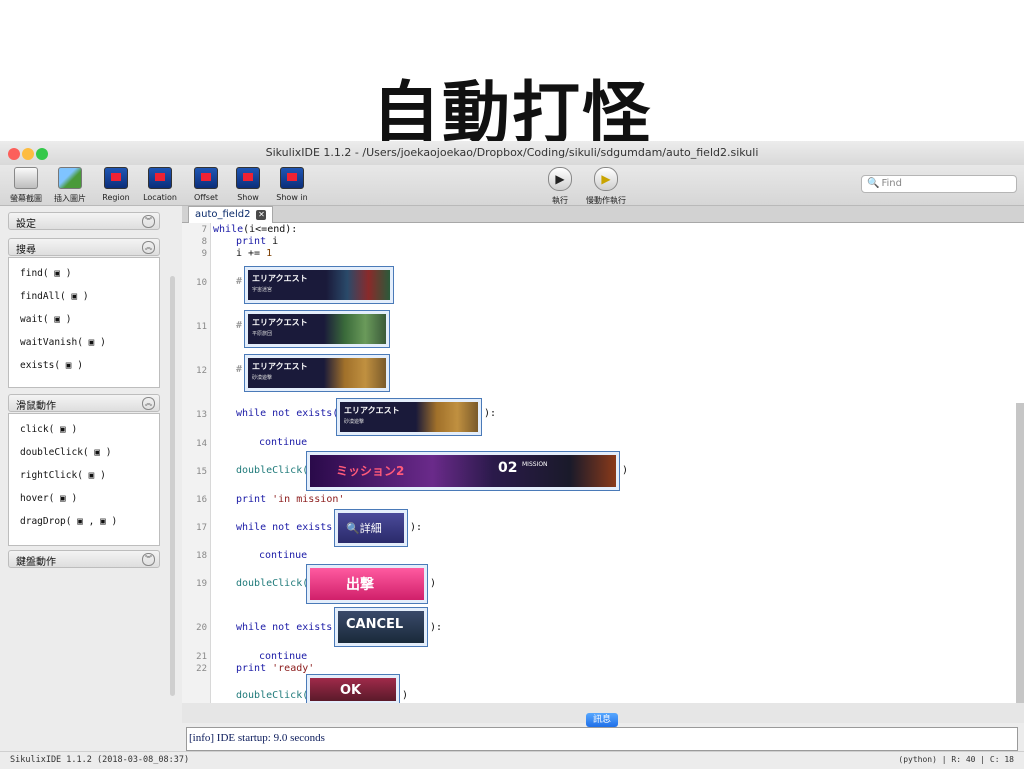 The height and width of the screenshot is (769, 1024). I want to click on code-line-8: print i, so click(257, 241).